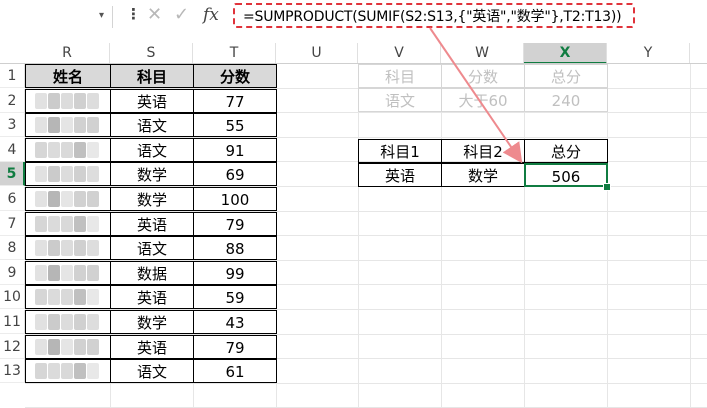  I want to click on ghost-cell-condition: 大于60, so click(483, 100).